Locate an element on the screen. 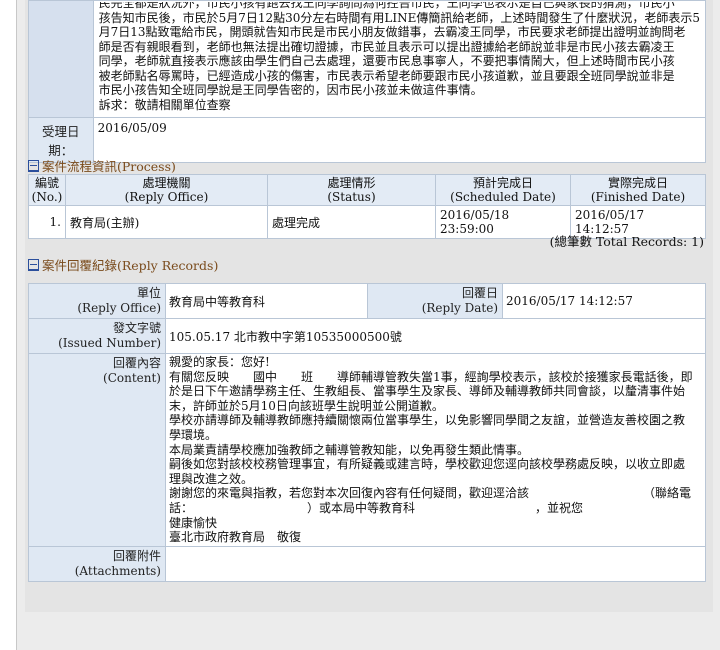 The image size is (720, 650). issued-number-value: 105.05.17 北市教中字第10535000500號 is located at coordinates (435, 336).